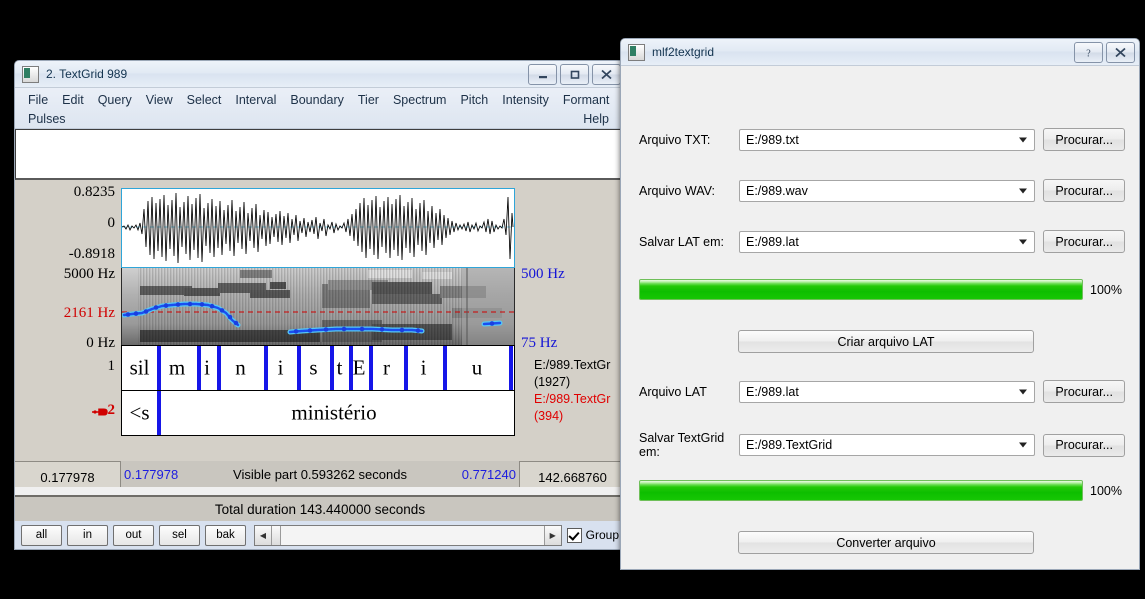  Describe the element at coordinates (276, 535) in the screenshot. I see `scrollbar-thumb` at that location.